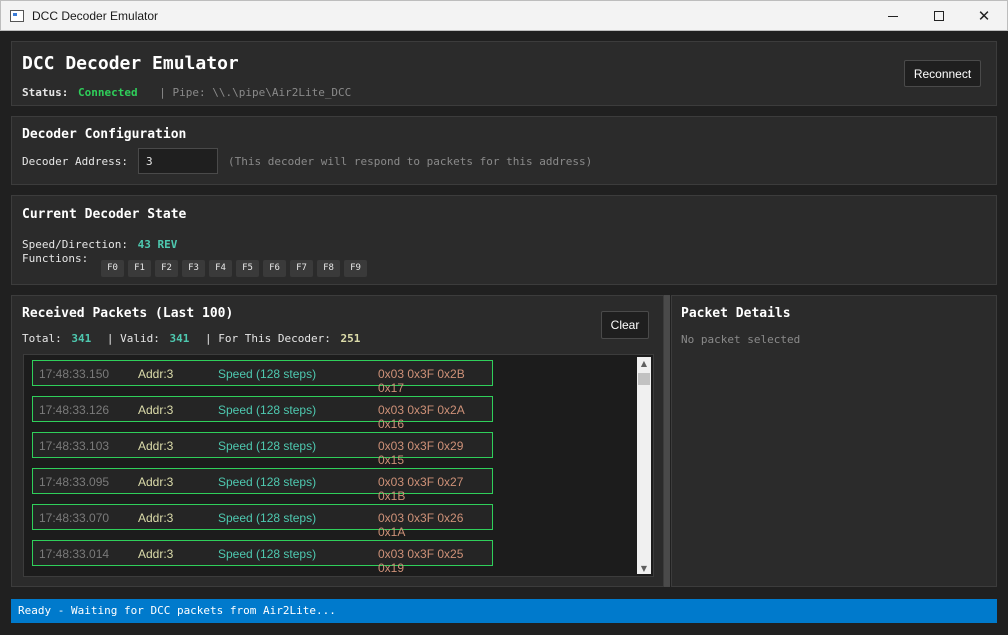  I want to click on decoder-address-input, so click(178, 161).